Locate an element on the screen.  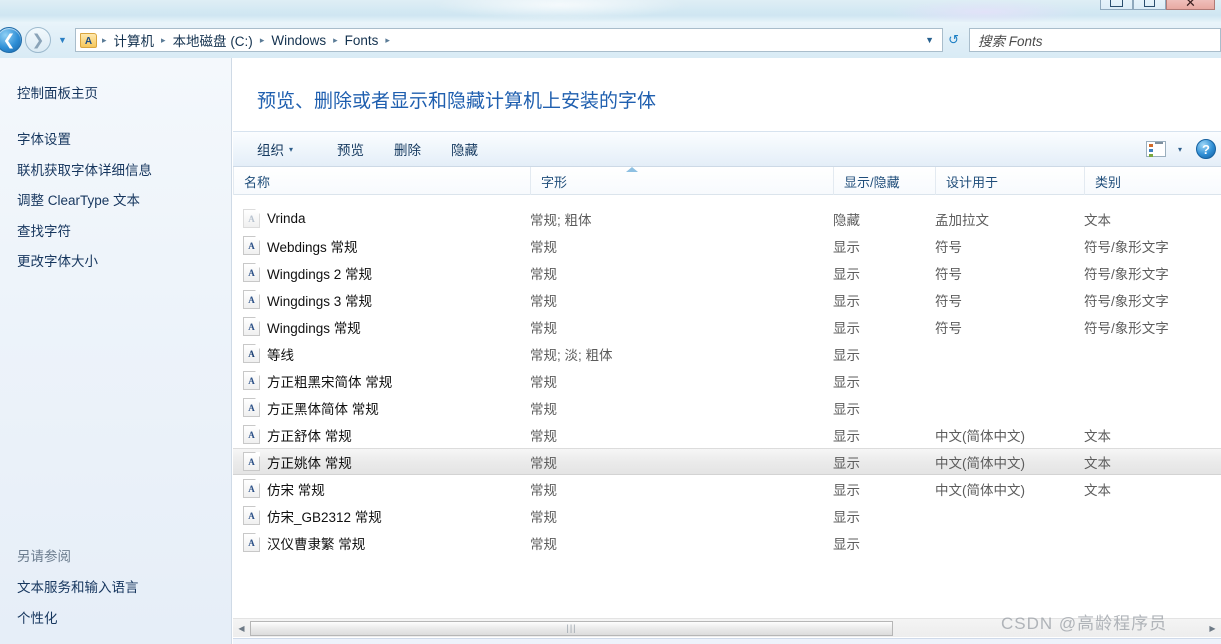
font-name-label: 方正粗黑宋简体 常规 is located at coordinates (330, 382).